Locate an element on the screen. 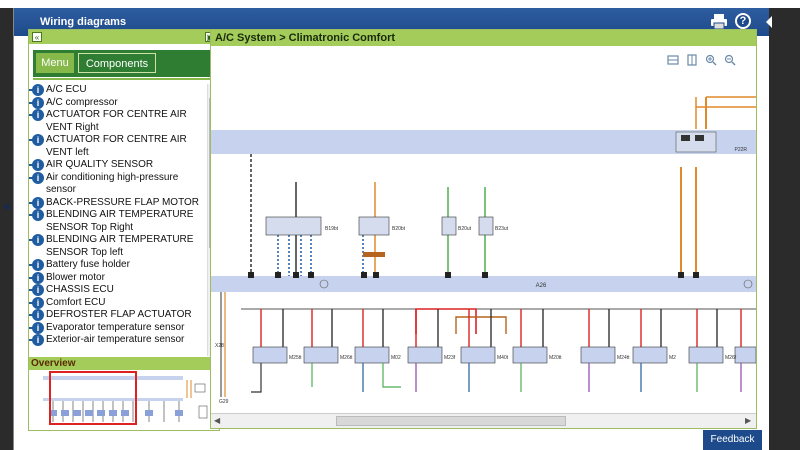 The image size is (800, 450). scroll-thumb is located at coordinates (451, 421).